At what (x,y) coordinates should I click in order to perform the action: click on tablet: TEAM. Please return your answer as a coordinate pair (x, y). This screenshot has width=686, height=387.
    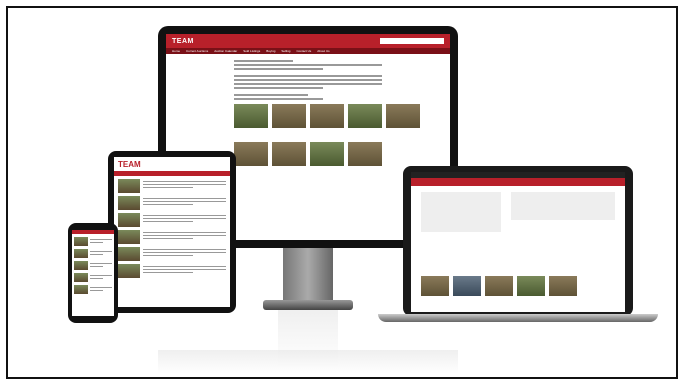
    Looking at the image, I should click on (172, 232).